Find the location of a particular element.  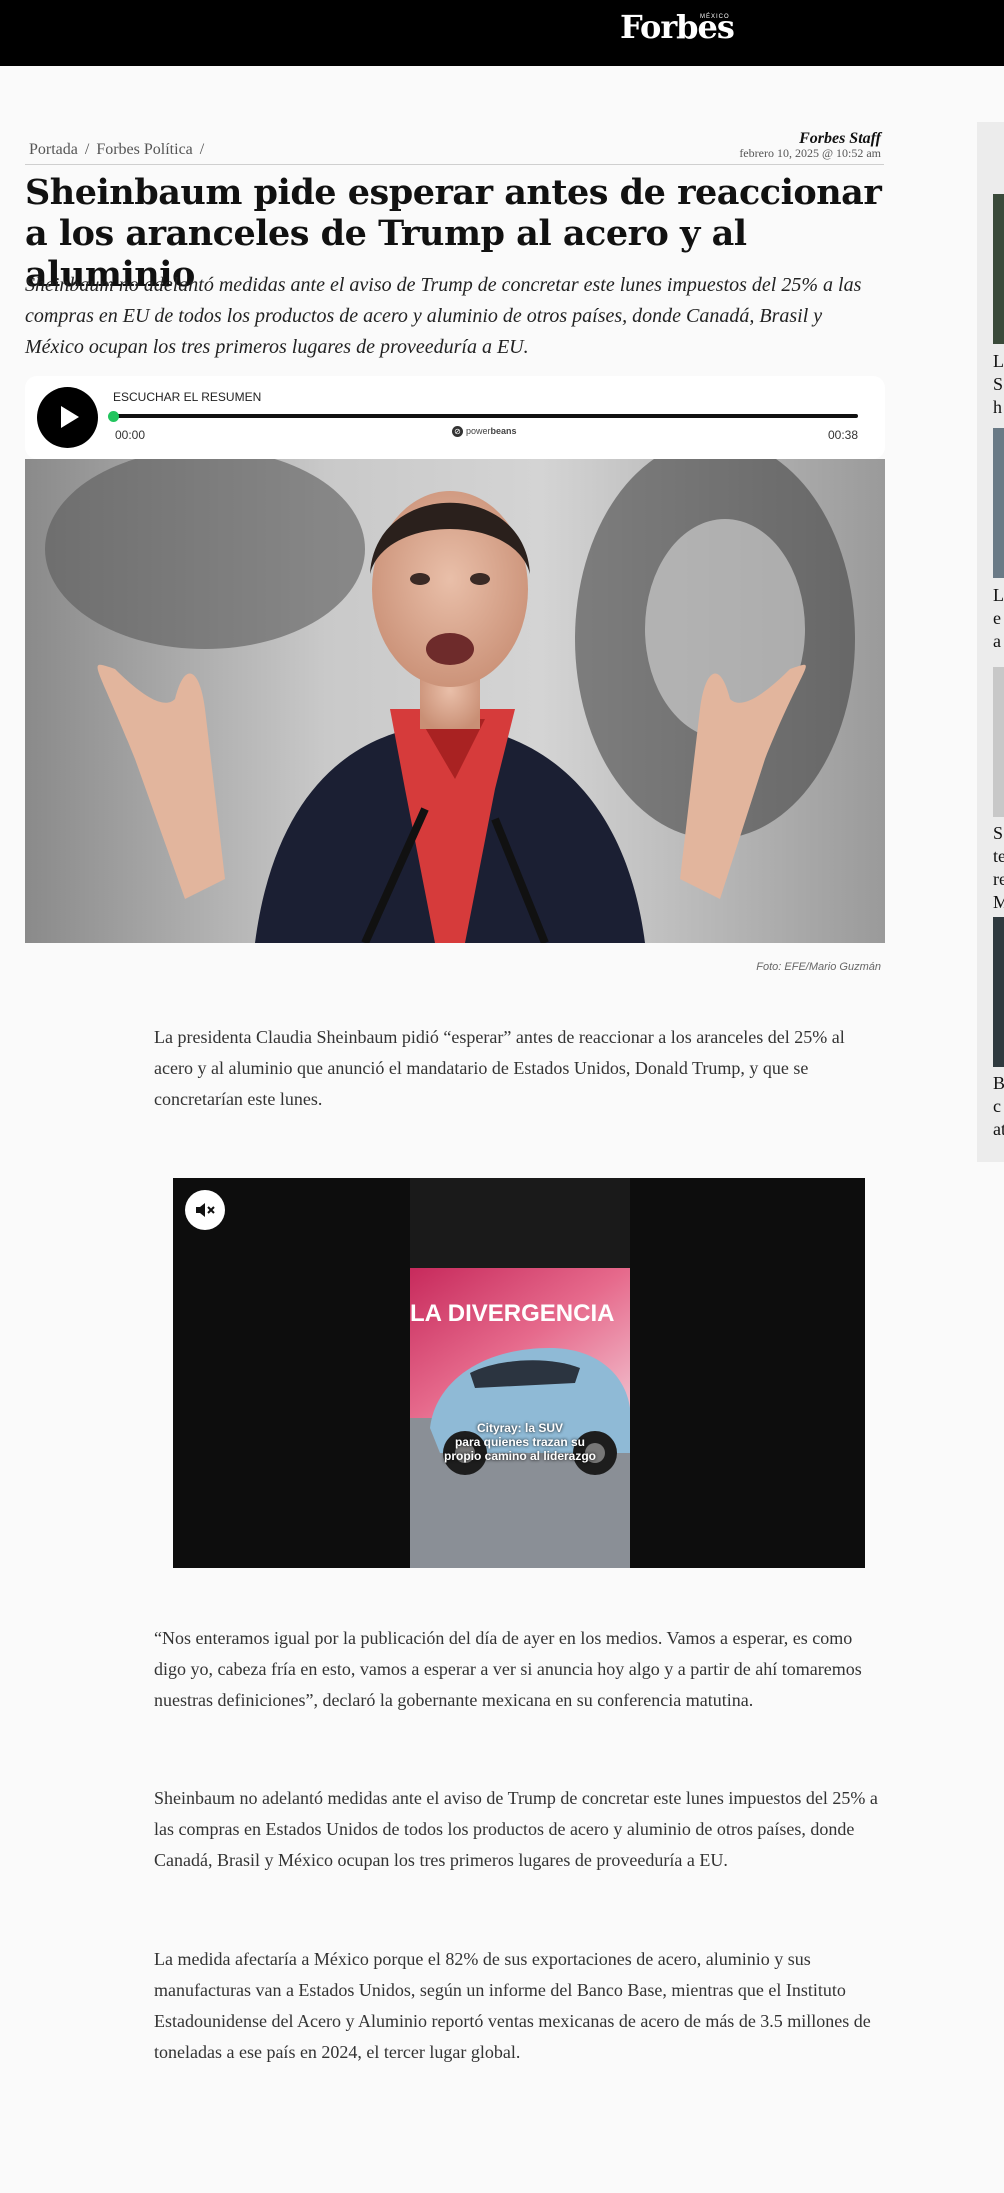

video-thumbnail: LA DIVERGENCIA is located at coordinates (520, 1373).